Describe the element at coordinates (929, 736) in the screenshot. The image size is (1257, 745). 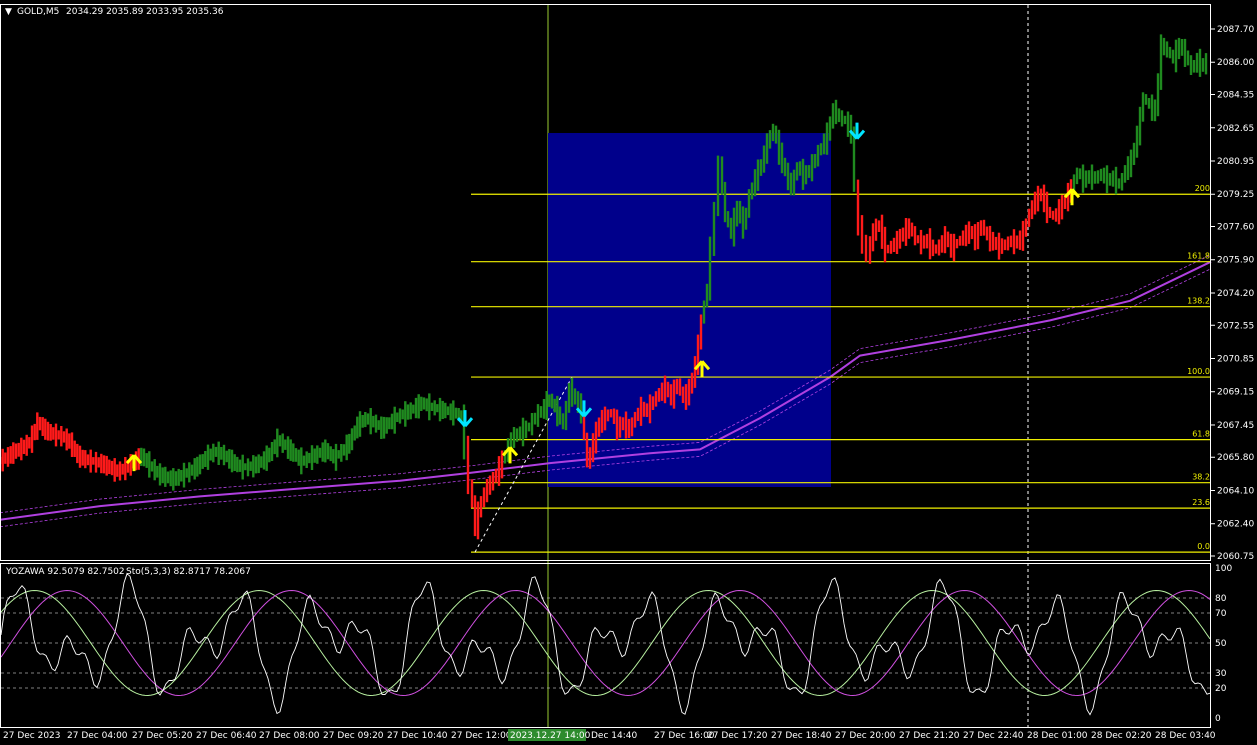
I see `time-axis-label: 27 Dec 21:20` at that location.